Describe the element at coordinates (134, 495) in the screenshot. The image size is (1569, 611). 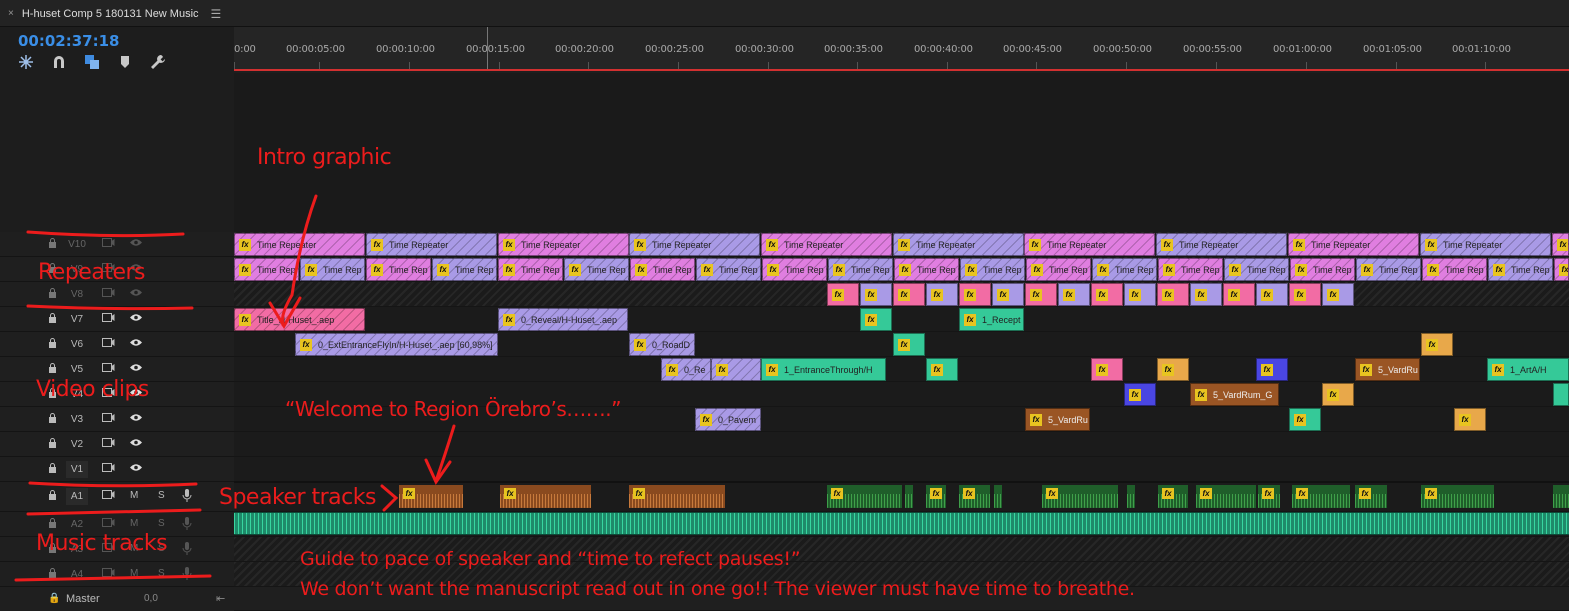
I see `mute-button: M` at that location.